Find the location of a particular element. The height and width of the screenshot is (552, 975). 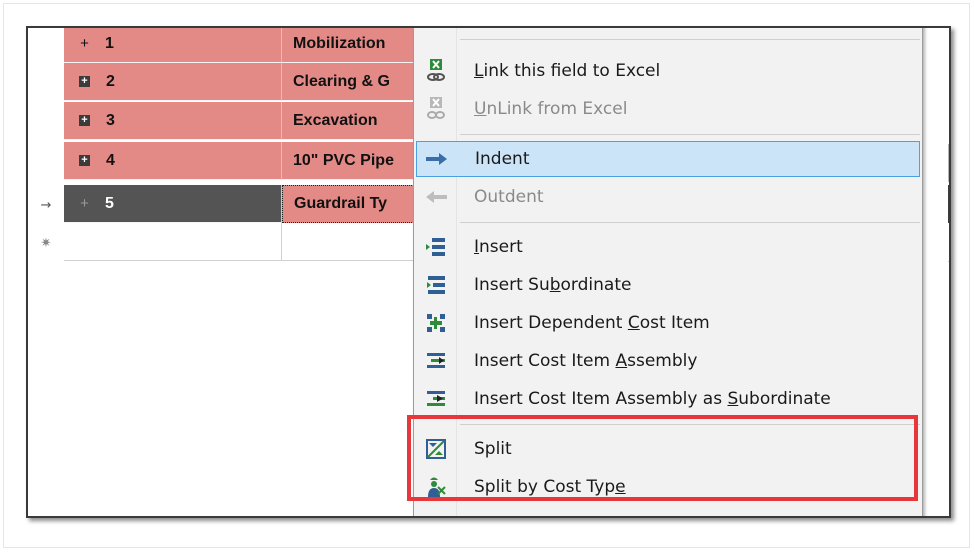

item-number: 5 is located at coordinates (109, 203).